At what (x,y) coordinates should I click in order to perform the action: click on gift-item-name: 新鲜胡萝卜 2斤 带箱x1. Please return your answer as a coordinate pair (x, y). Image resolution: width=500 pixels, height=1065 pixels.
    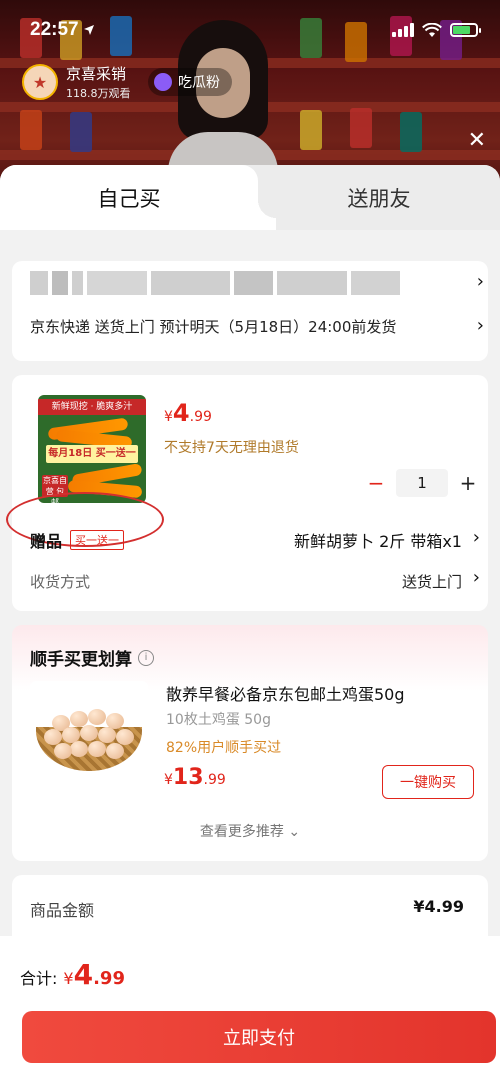
    Looking at the image, I should click on (377, 541).